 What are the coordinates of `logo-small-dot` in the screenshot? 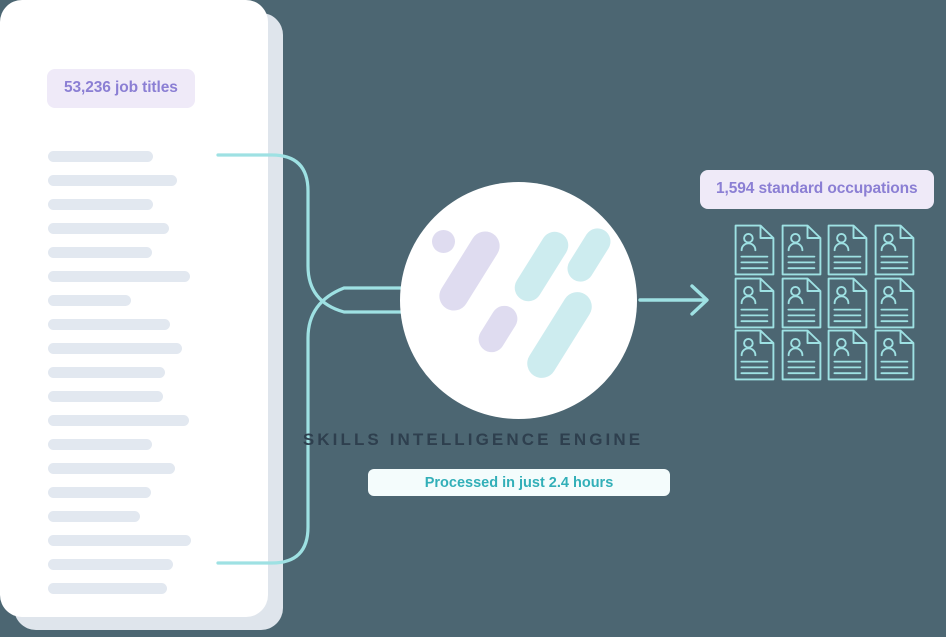 It's located at (443, 241).